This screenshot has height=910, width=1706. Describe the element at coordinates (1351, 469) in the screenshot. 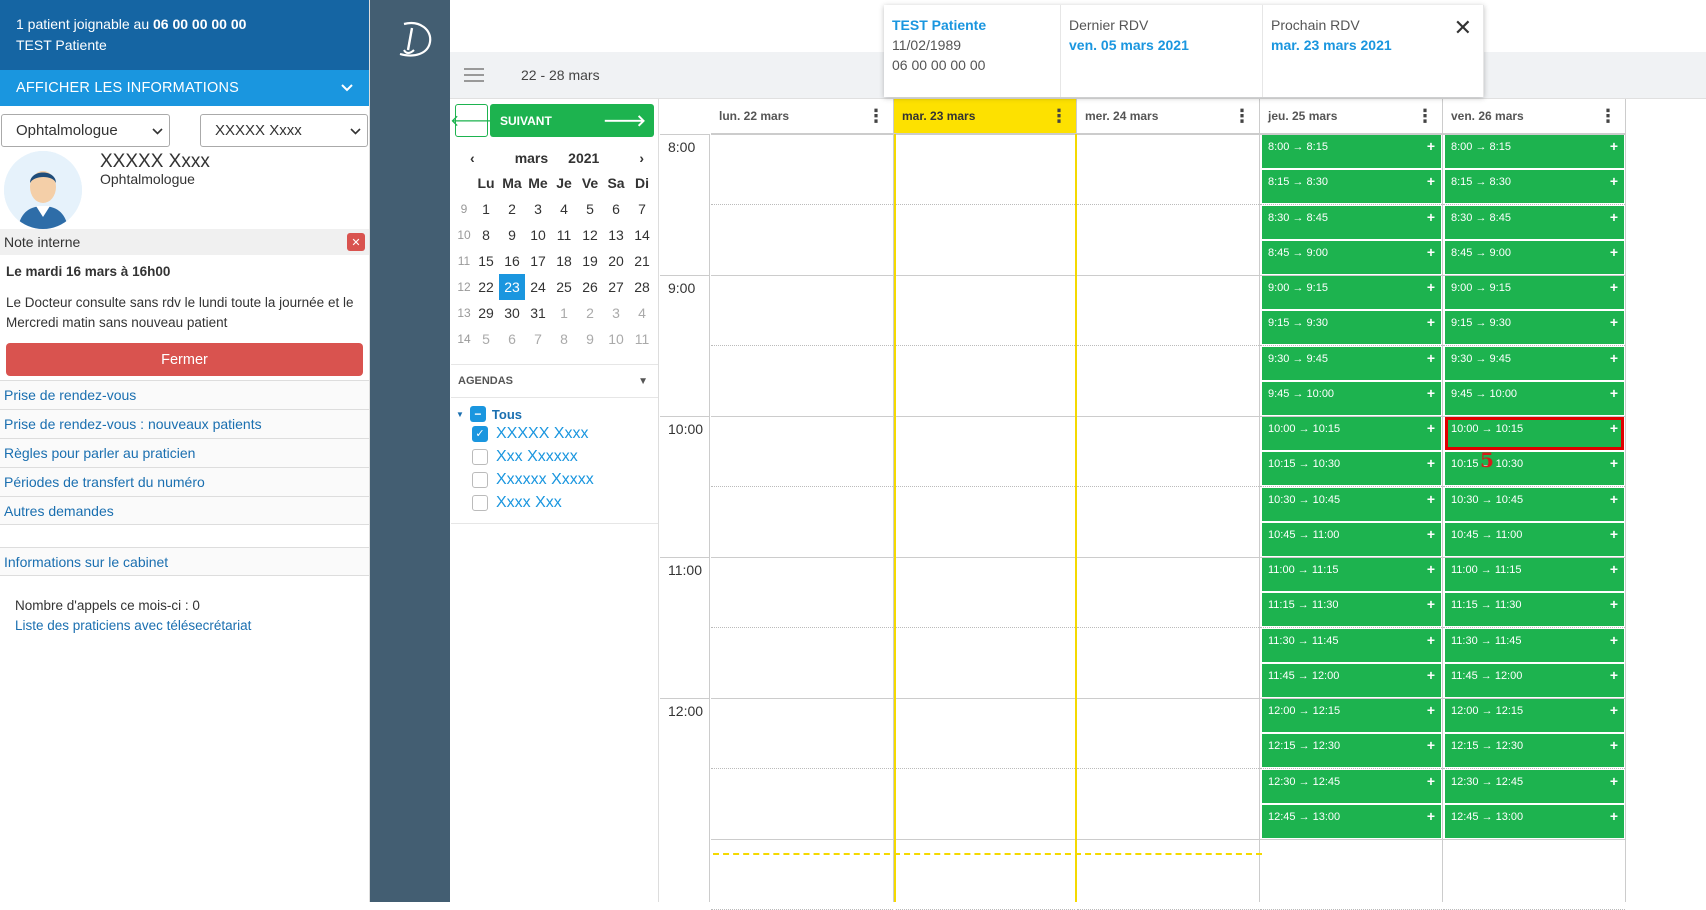

I see `time-slot: 10:15 → 10:30 +` at that location.